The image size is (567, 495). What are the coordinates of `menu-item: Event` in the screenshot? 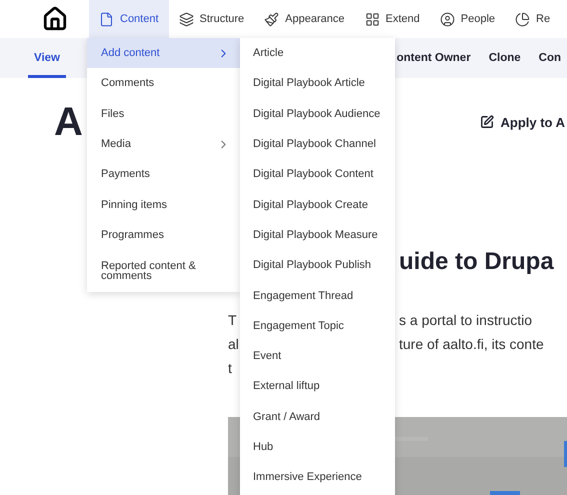 It's located at (317, 356).